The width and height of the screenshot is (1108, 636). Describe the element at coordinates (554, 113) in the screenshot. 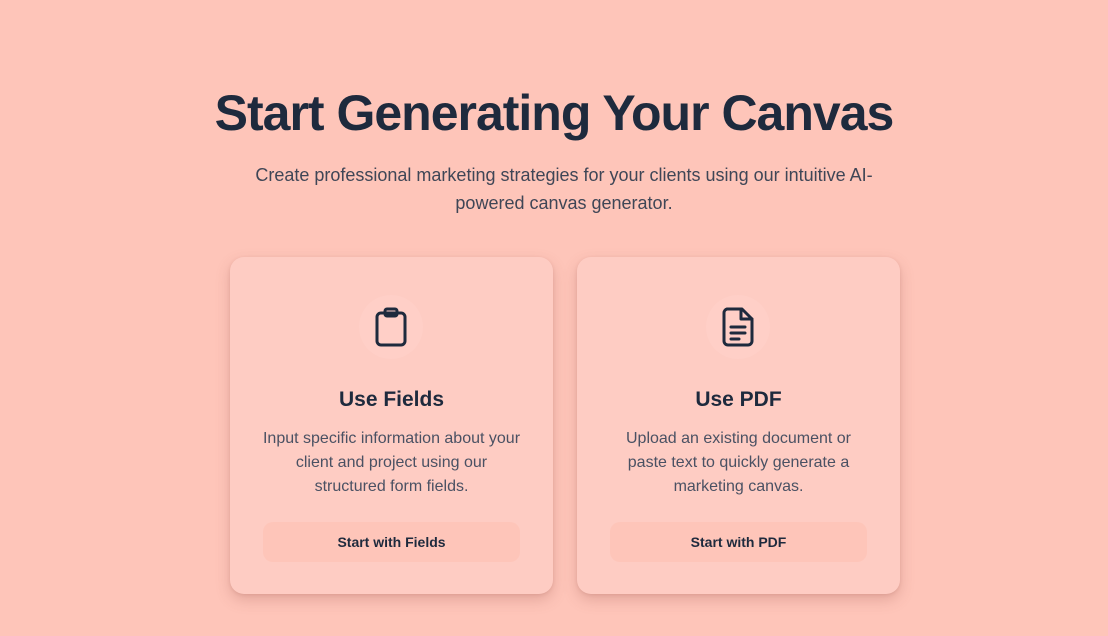

I see `page-title: Start Generating Your Canvas` at that location.